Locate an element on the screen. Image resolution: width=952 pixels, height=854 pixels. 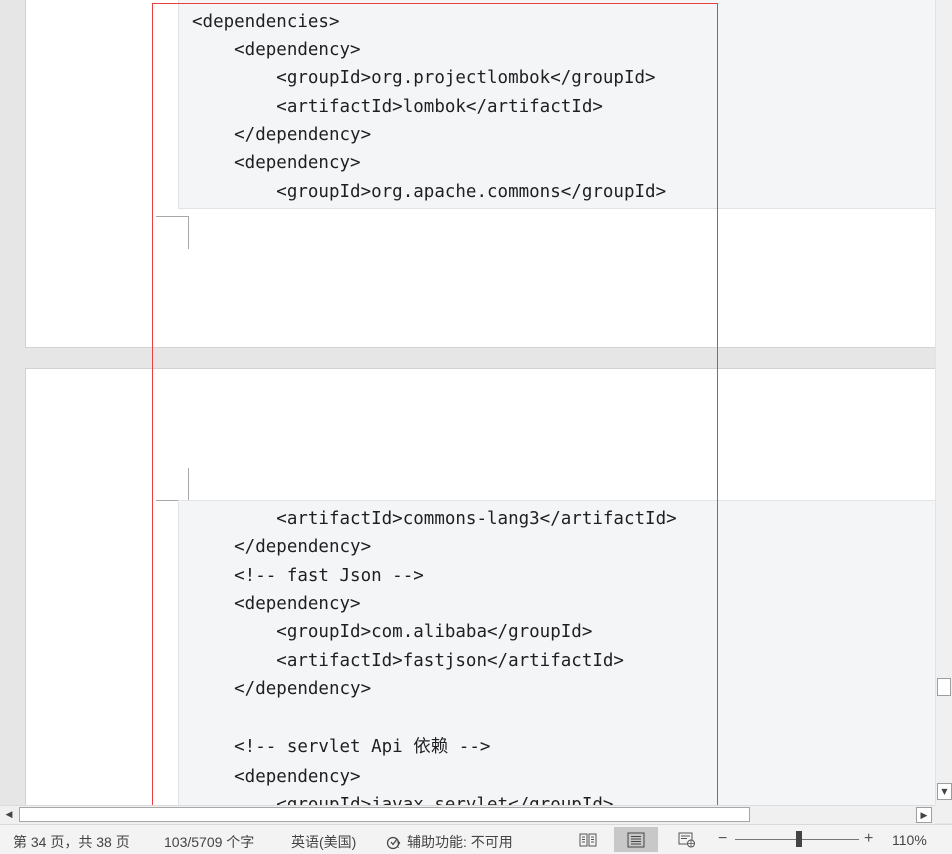
code-line: <groupId>javax.servlet</groupId> is located at coordinates (403, 800).